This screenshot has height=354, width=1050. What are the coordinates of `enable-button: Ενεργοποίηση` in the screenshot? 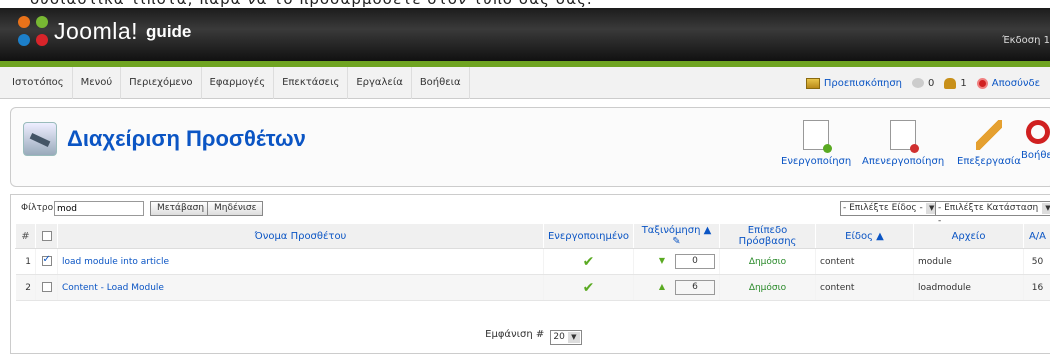 It's located at (816, 143).